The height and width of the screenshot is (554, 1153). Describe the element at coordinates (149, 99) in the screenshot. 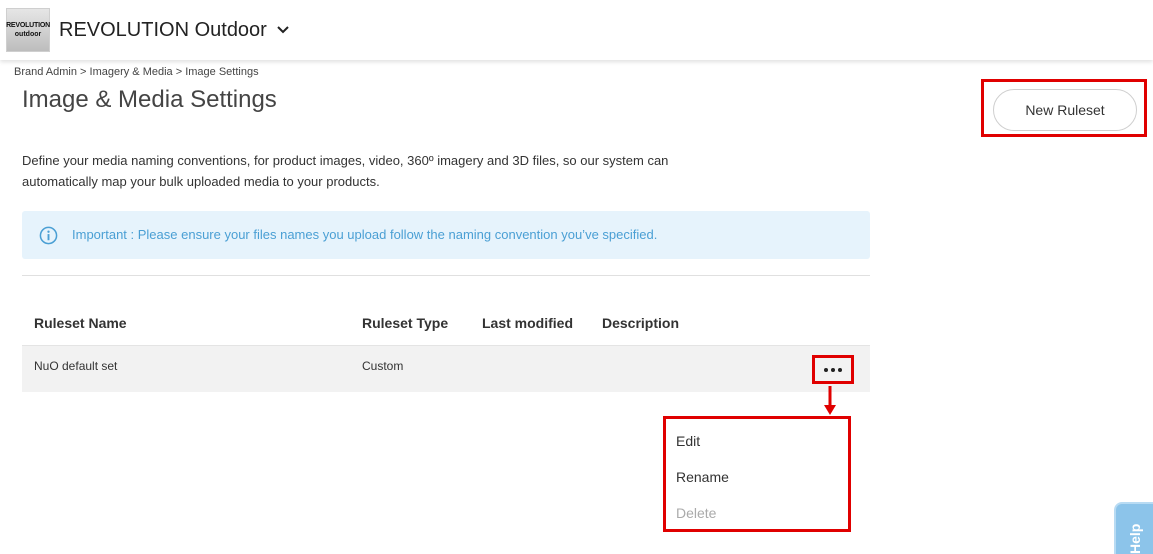

I see `page-title: Image & Media Settings` at that location.